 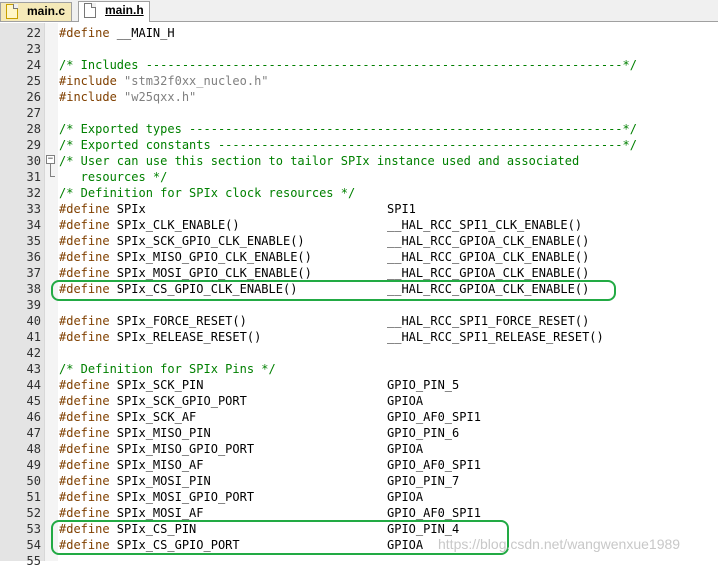 What do you see at coordinates (88, 97) in the screenshot?
I see `directive-keyword: #include` at bounding box center [88, 97].